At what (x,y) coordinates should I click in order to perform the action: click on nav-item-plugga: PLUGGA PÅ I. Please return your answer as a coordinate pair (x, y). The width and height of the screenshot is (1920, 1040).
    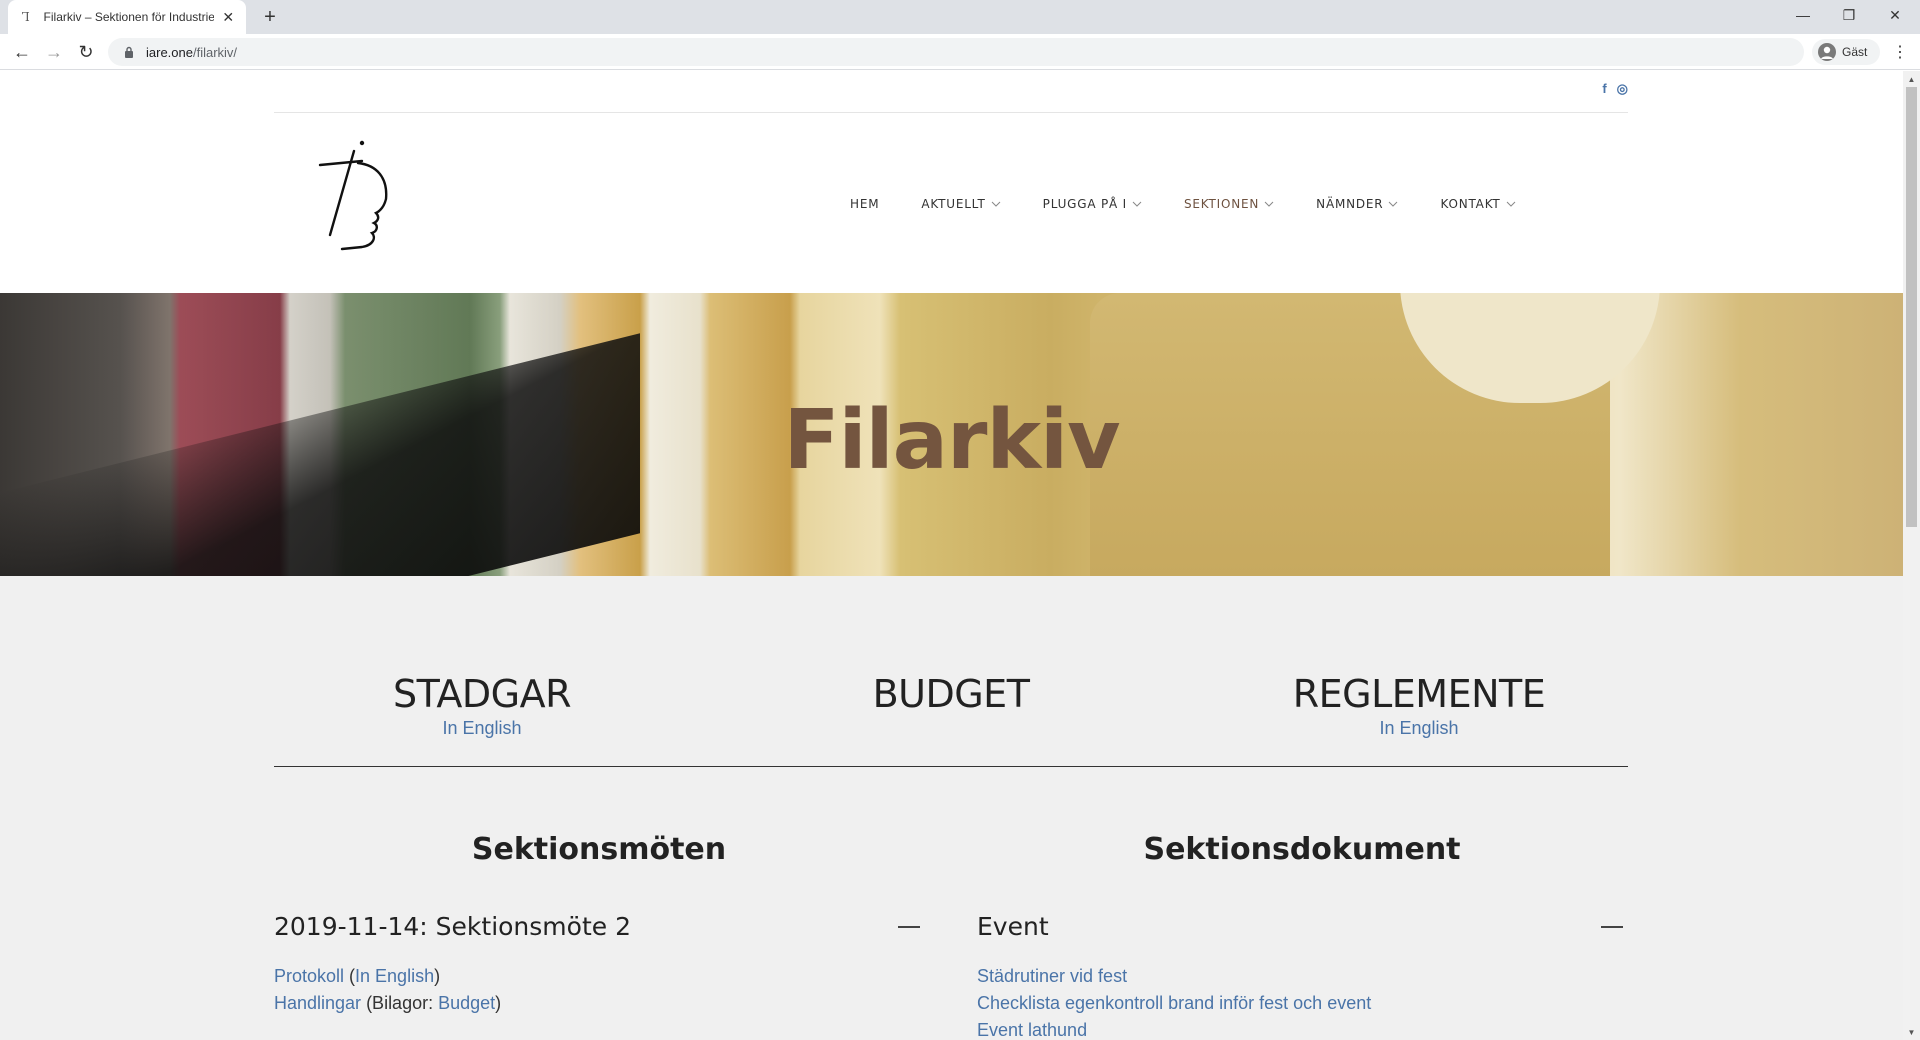
    Looking at the image, I should click on (1092, 204).